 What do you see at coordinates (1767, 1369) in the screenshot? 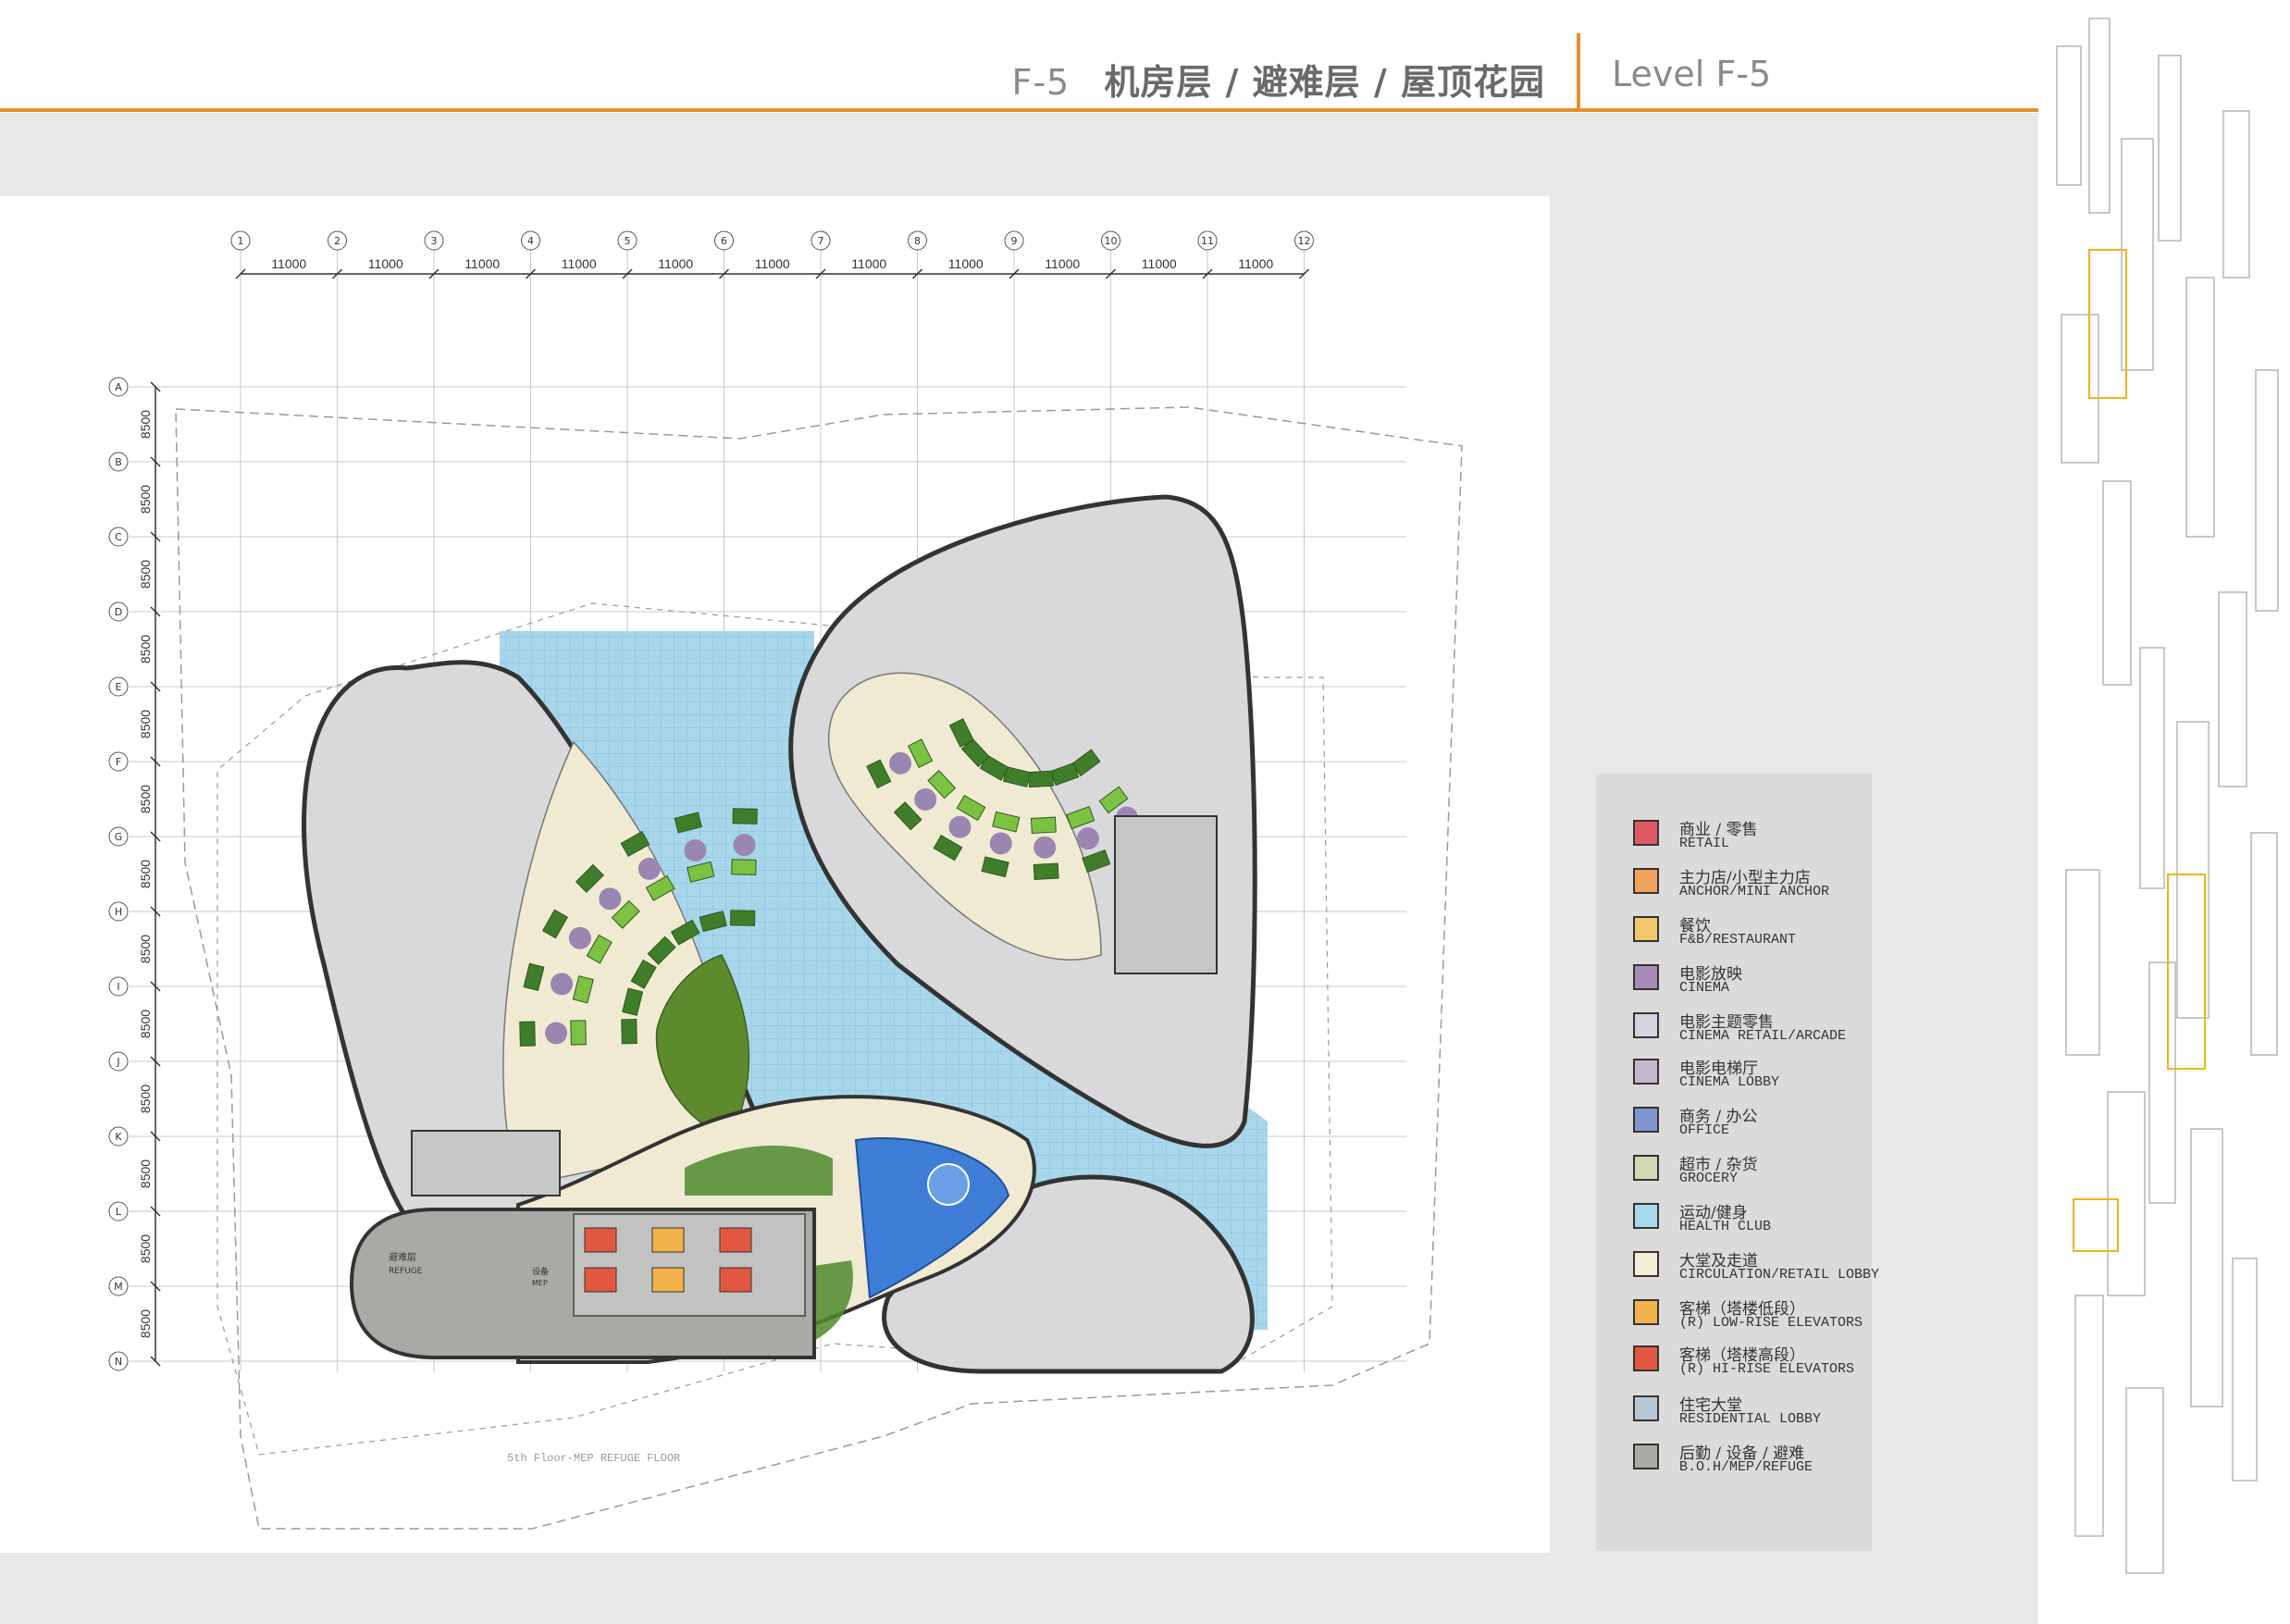
I see `legend-label-en: (R) HI-RISE ELEVATORS` at bounding box center [1767, 1369].